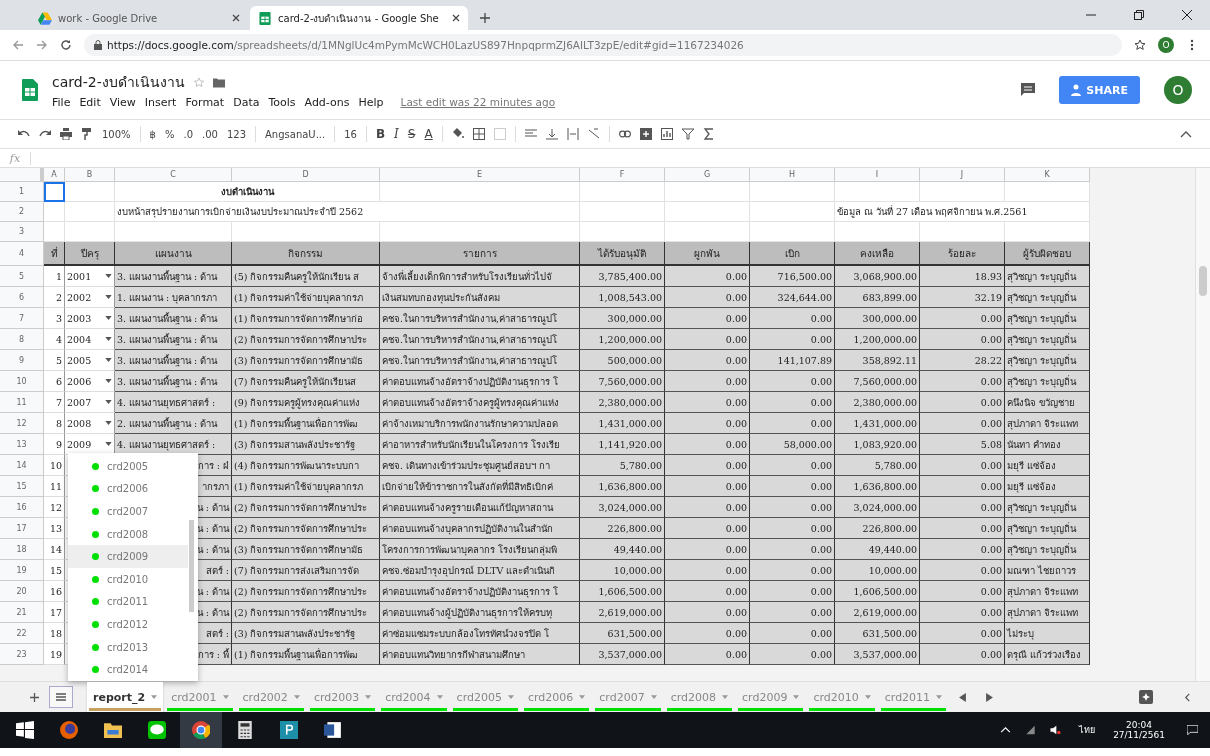 Image resolution: width=1210 pixels, height=756 pixels. Describe the element at coordinates (22, 465) in the screenshot. I see `row-header: 14` at that location.